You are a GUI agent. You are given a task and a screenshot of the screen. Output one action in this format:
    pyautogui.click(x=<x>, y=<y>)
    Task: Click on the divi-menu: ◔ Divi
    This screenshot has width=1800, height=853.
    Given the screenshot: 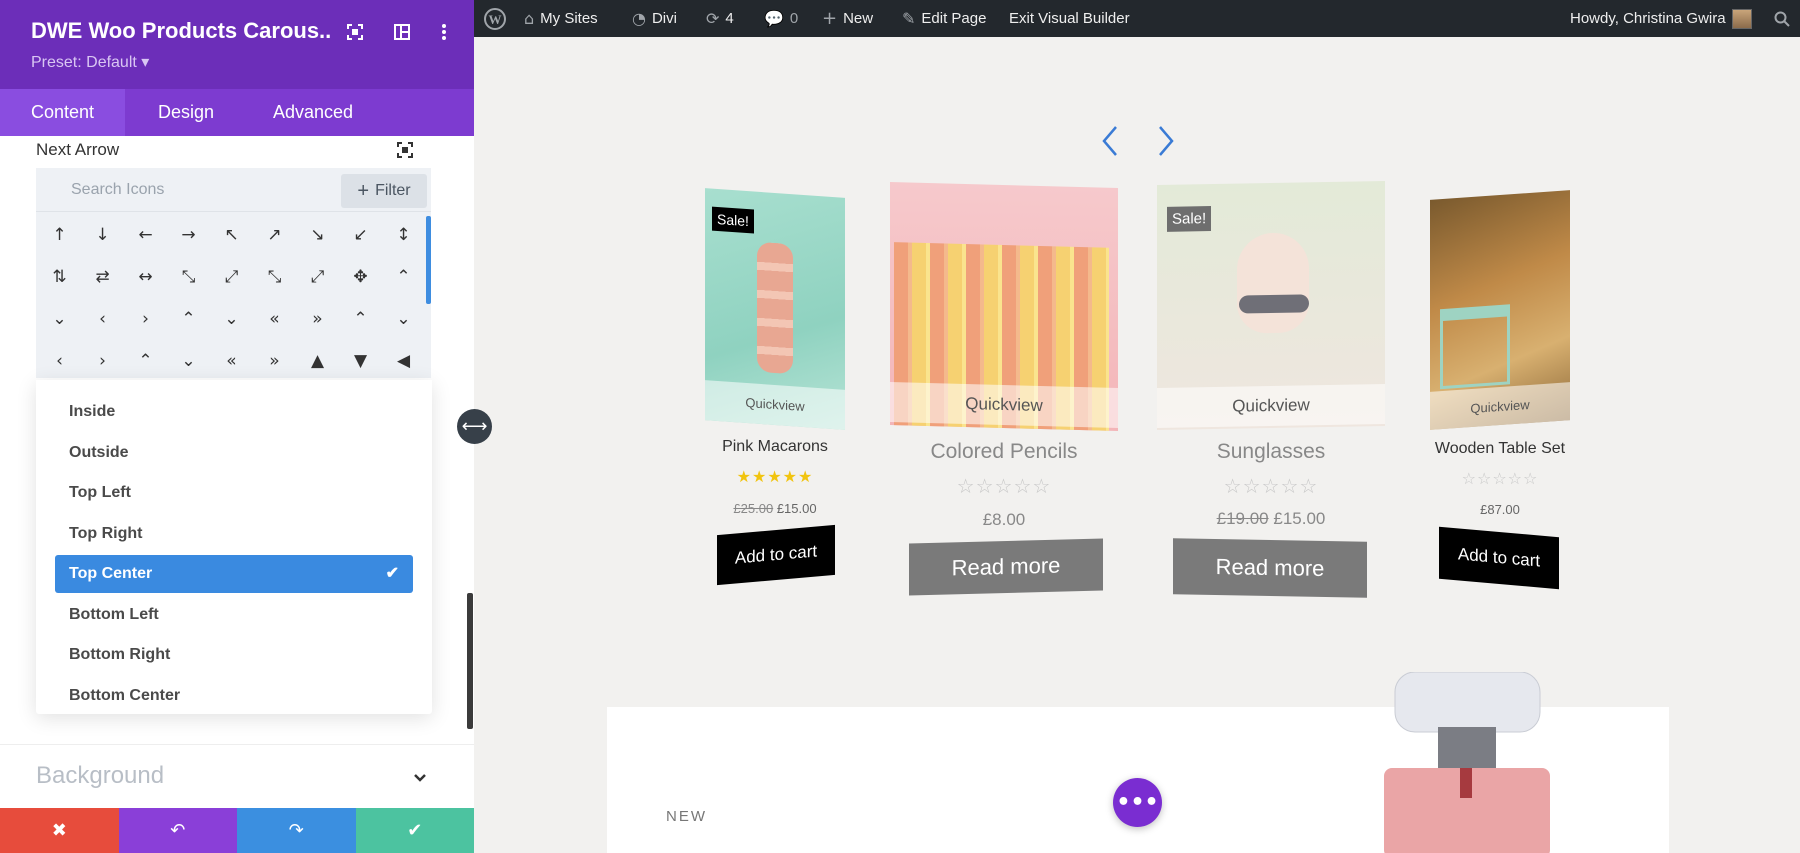 What is the action you would take?
    pyautogui.click(x=654, y=18)
    